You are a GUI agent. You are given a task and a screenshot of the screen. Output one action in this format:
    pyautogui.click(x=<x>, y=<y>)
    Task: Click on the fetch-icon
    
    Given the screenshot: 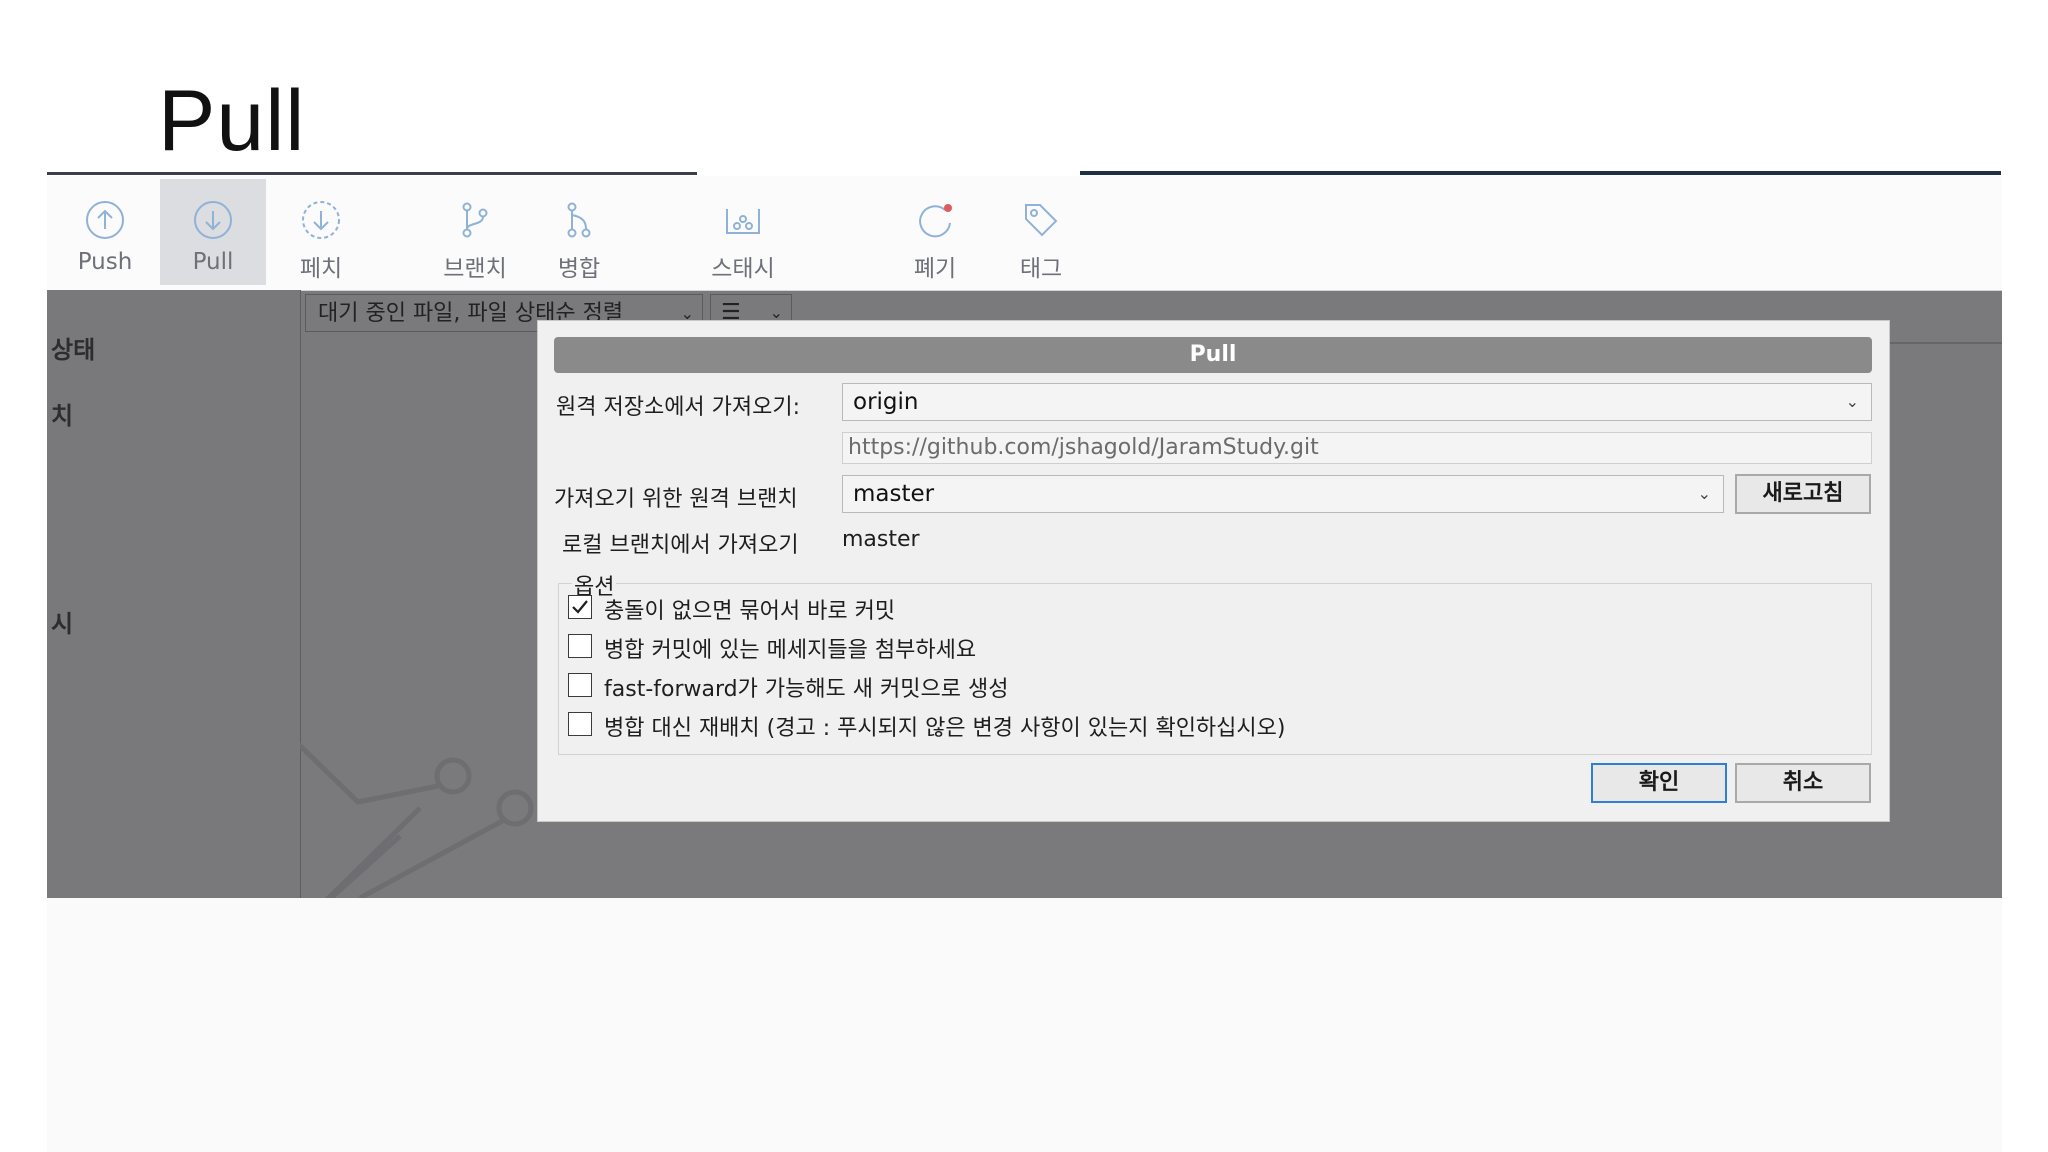 What is the action you would take?
    pyautogui.click(x=321, y=220)
    